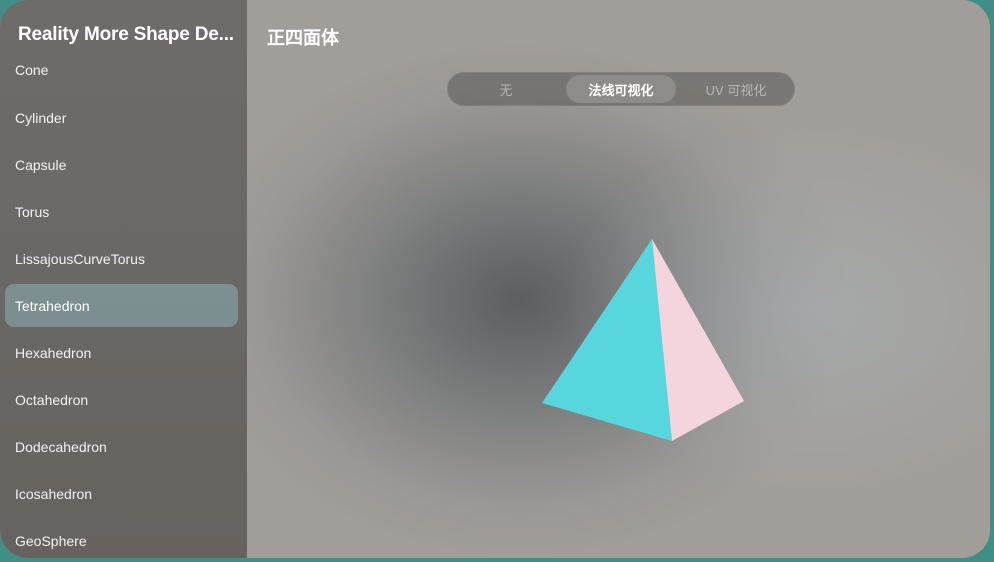 This screenshot has height=562, width=994. What do you see at coordinates (54, 493) in the screenshot?
I see `sidebar-item-label: Icosahedron` at bounding box center [54, 493].